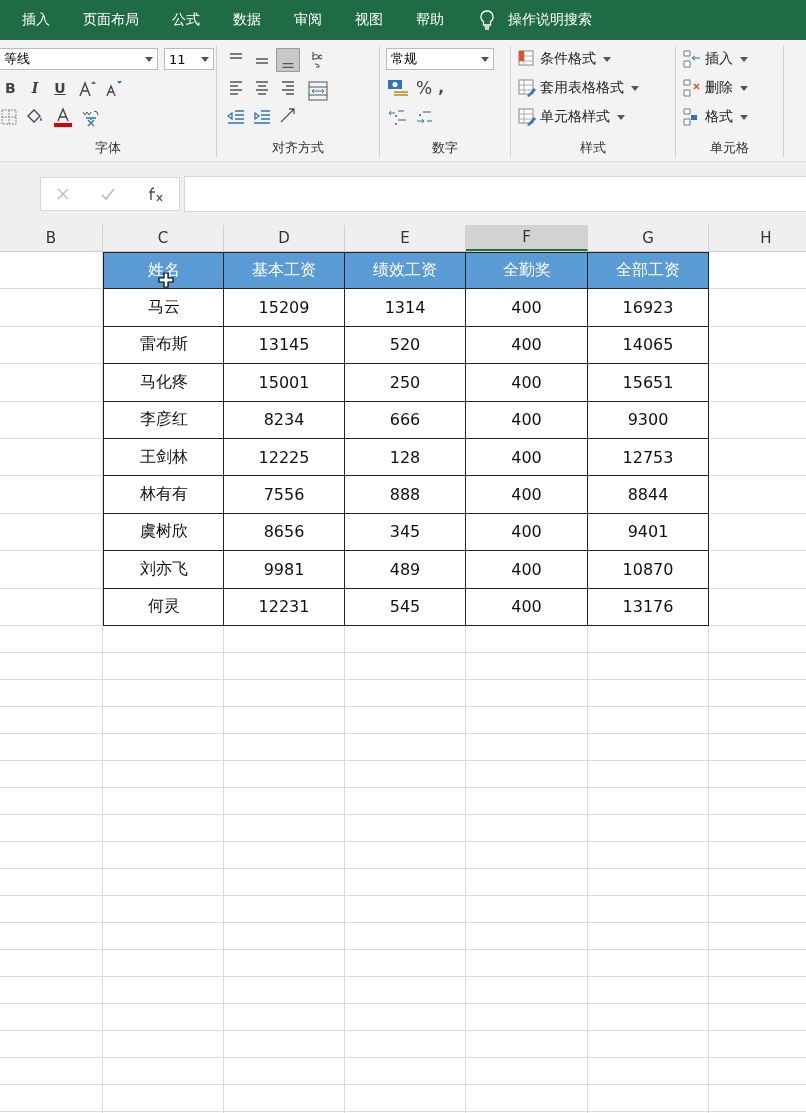 The image size is (806, 1113). I want to click on ribbon-tab: 页面布局, so click(111, 20).